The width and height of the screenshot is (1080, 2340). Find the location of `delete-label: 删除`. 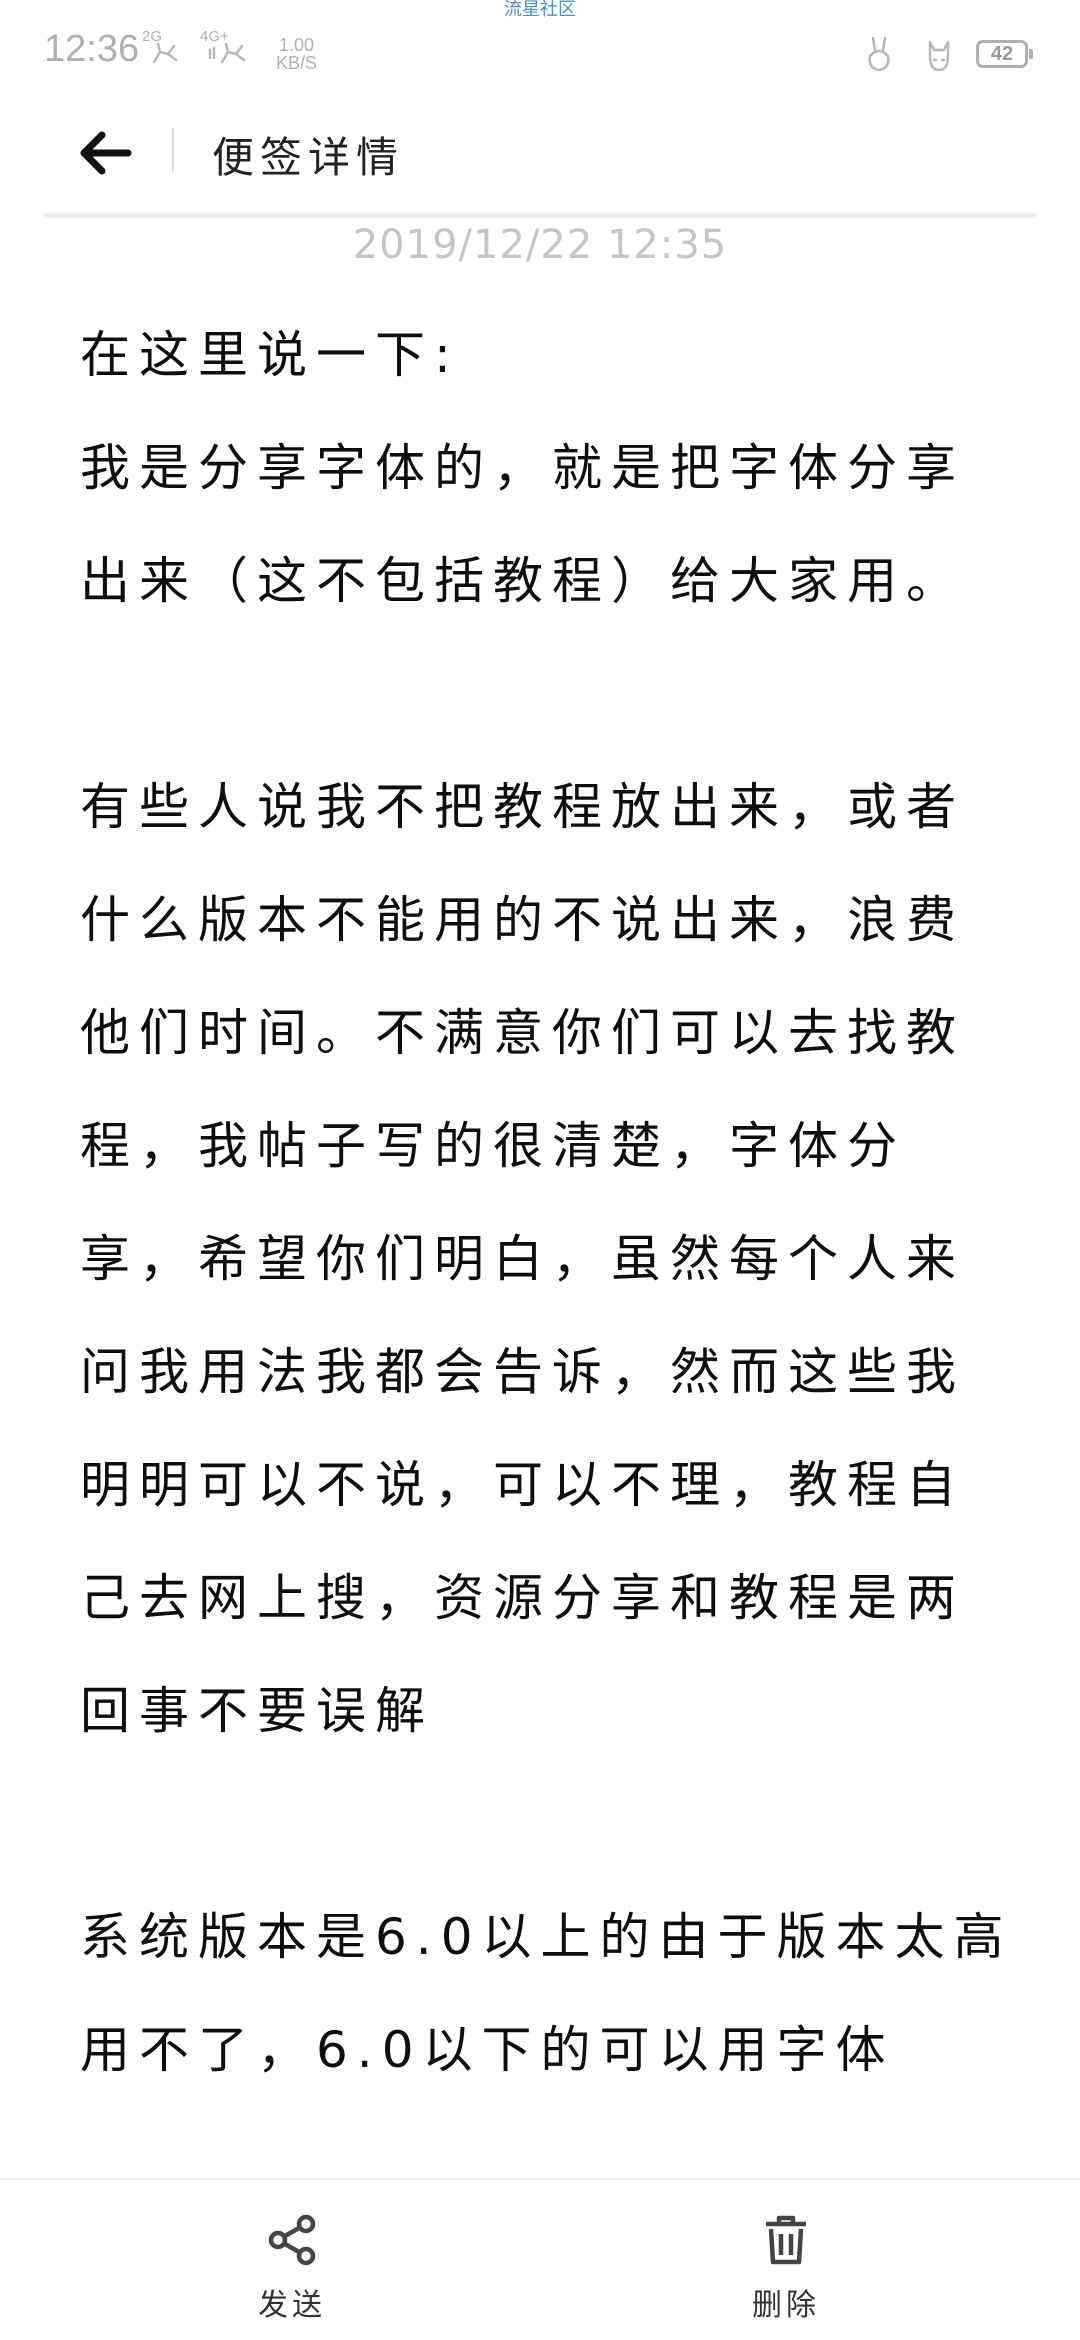

delete-label: 删除 is located at coordinates (786, 2305).